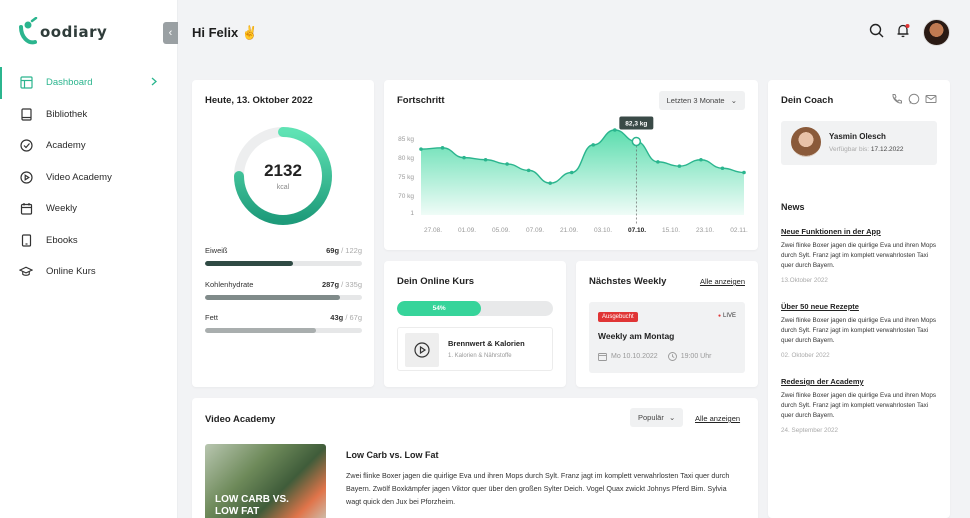 The height and width of the screenshot is (518, 970). What do you see at coordinates (857, 136) in the screenshot?
I see `coach-name: Yasmin Olesch` at bounding box center [857, 136].